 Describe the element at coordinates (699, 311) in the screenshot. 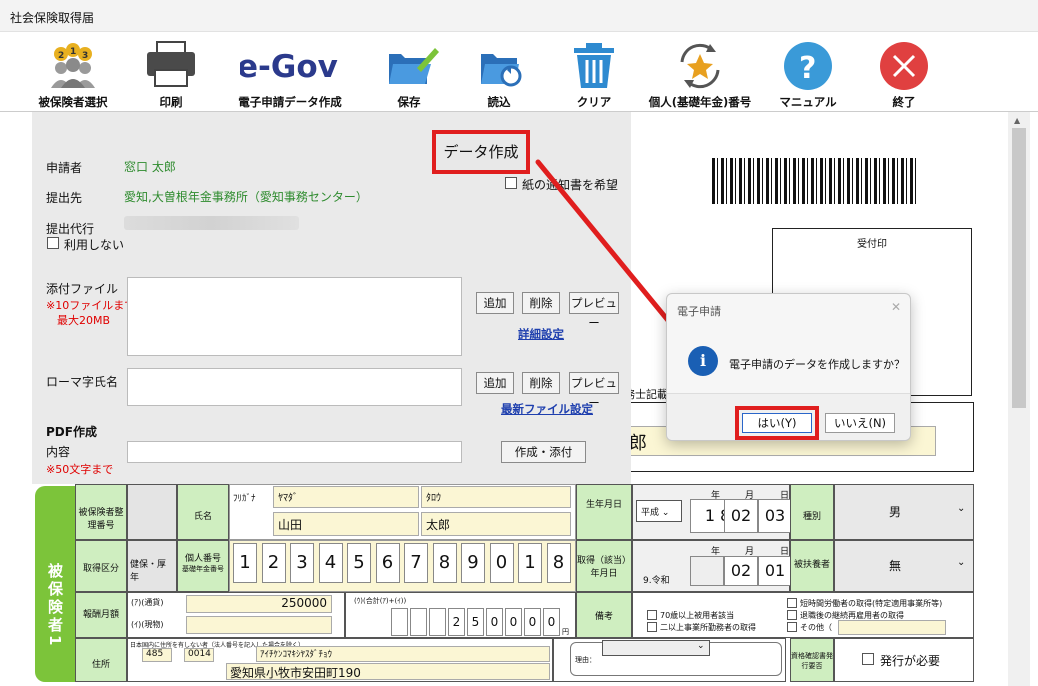

I see `dialog-title: 電子申請` at that location.